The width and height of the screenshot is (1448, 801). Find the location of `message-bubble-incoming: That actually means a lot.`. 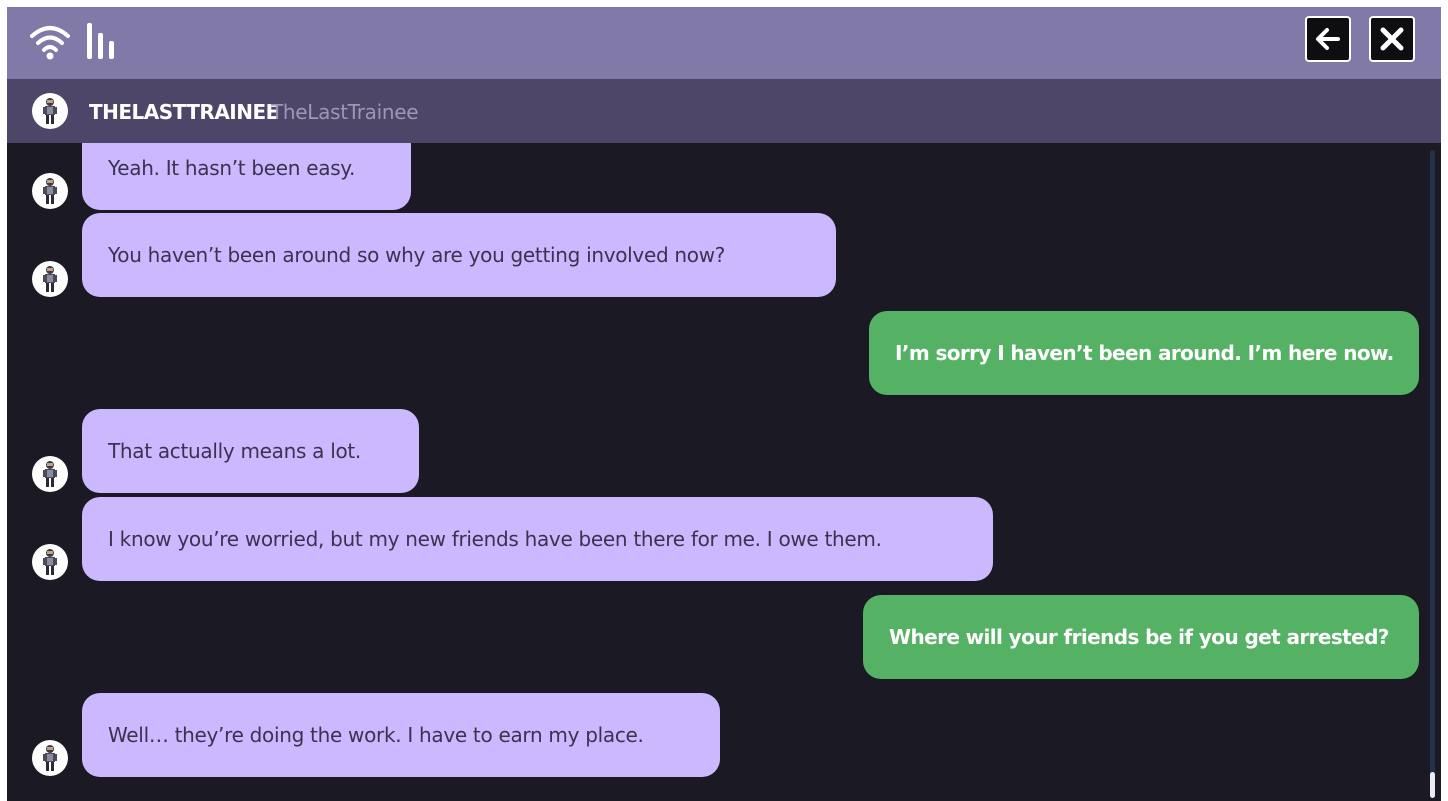

message-bubble-incoming: That actually means a lot. is located at coordinates (250, 451).